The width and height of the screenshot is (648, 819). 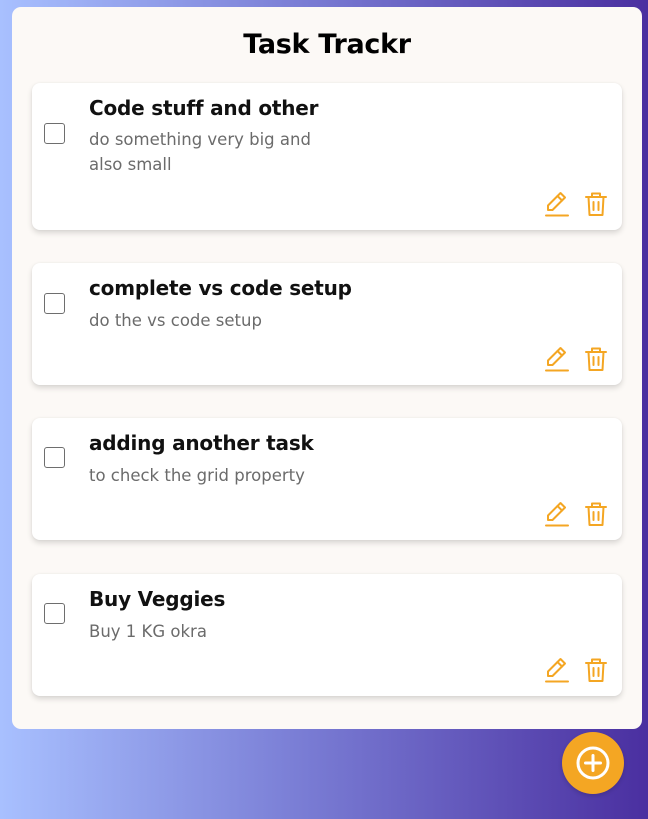 I want to click on task-description: to check the grid property, so click(x=197, y=475).